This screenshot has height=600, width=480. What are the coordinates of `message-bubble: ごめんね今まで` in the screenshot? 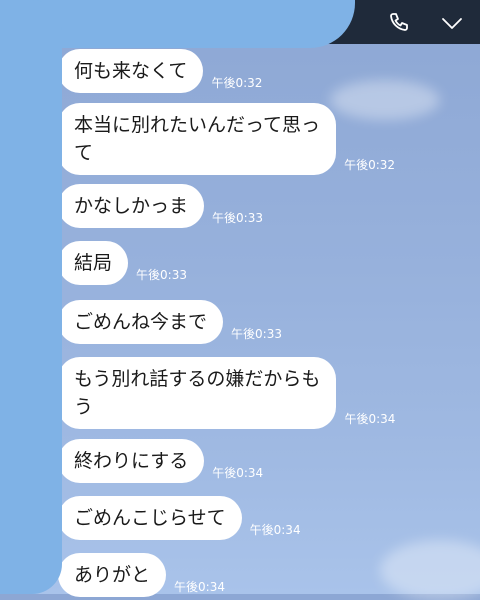 It's located at (141, 322).